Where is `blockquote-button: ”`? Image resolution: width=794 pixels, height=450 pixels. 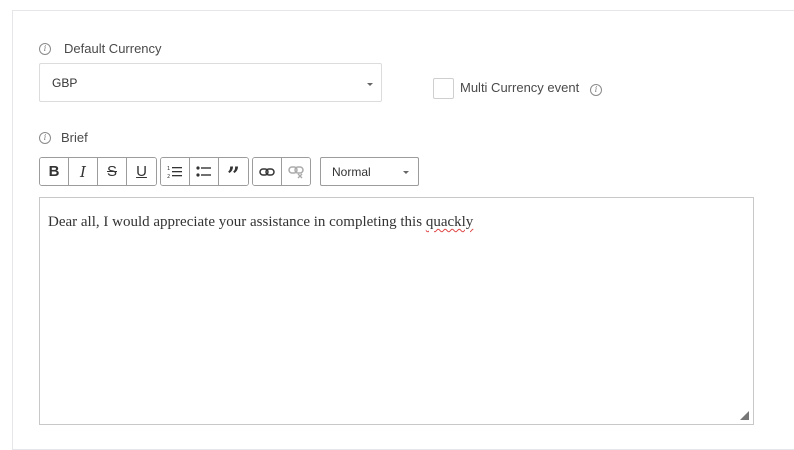 blockquote-button: ” is located at coordinates (233, 171).